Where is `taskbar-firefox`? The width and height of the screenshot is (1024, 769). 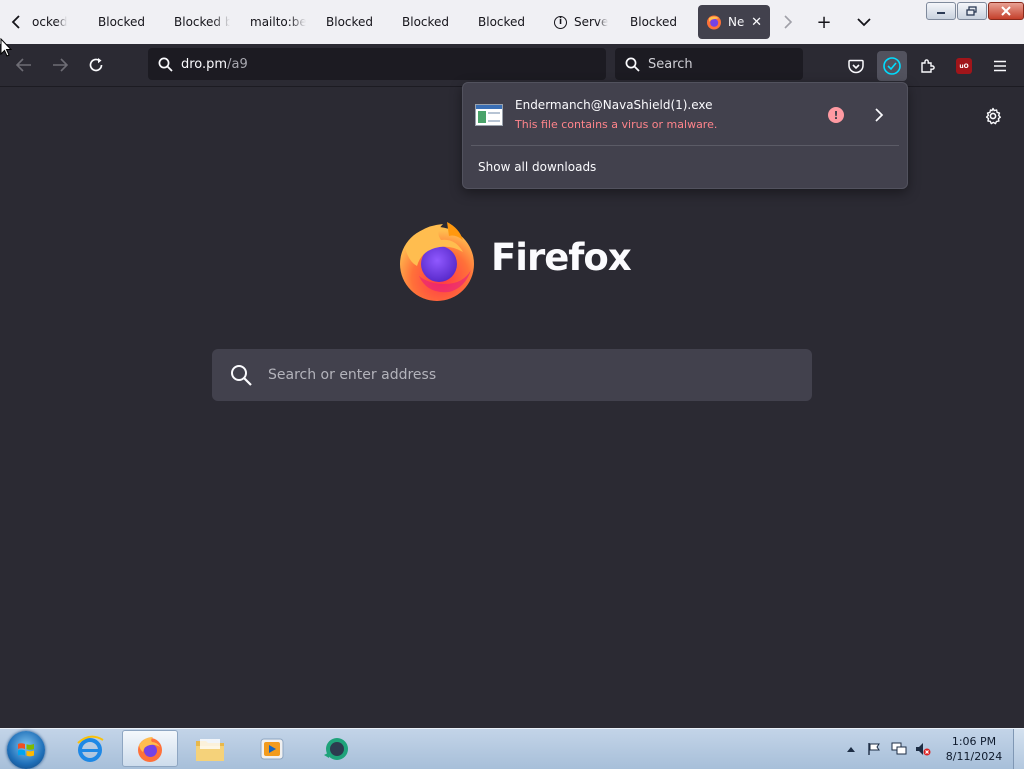 taskbar-firefox is located at coordinates (150, 748).